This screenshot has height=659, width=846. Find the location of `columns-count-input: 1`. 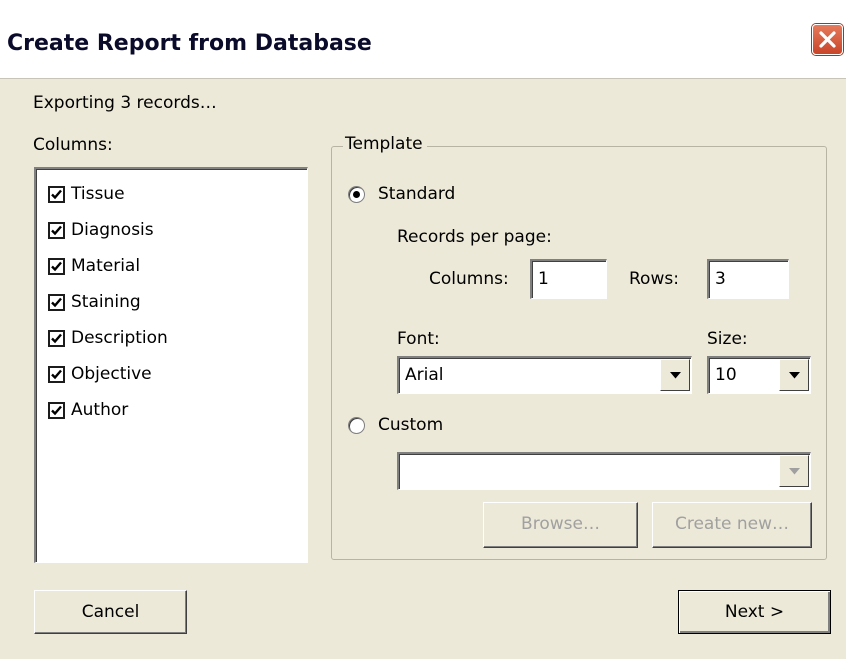

columns-count-input: 1 is located at coordinates (568, 279).